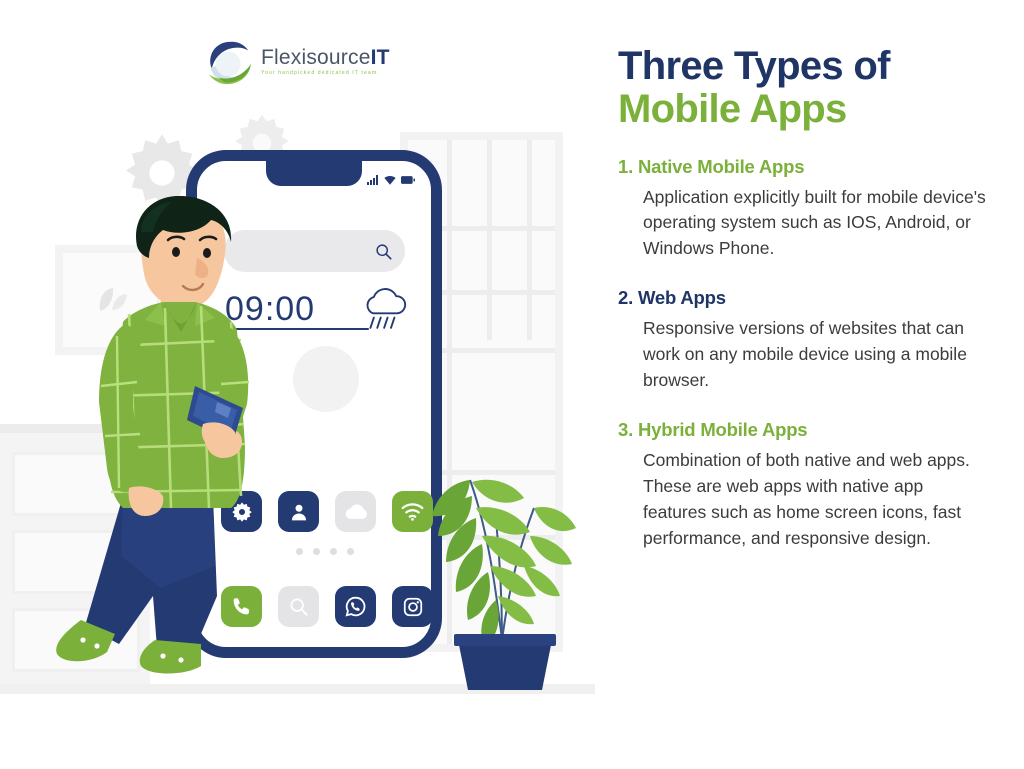 The height and width of the screenshot is (769, 1024). I want to click on app-icon-wifi, so click(412, 511).